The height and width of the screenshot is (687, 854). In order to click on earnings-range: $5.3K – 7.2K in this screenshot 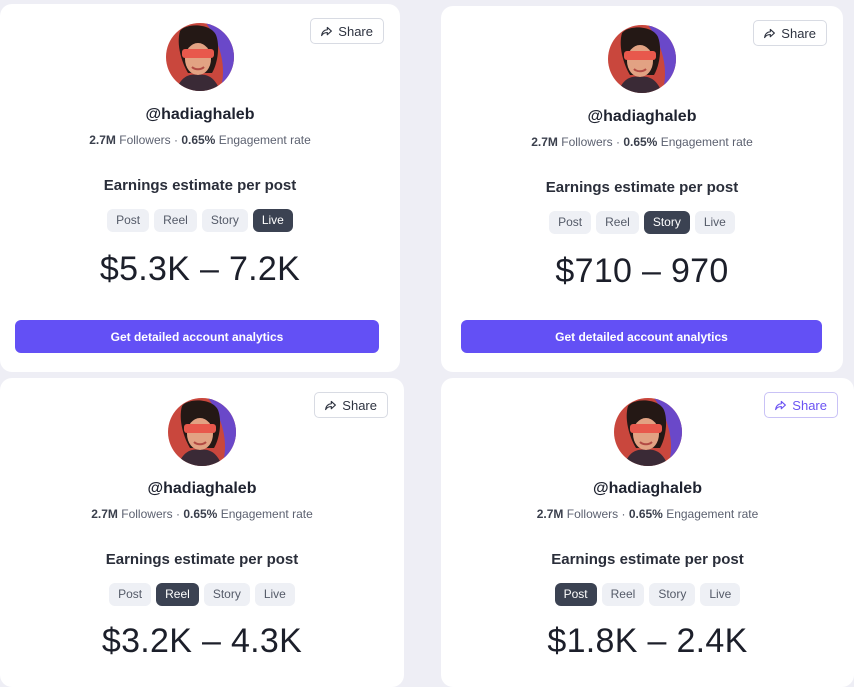, I will do `click(200, 269)`.